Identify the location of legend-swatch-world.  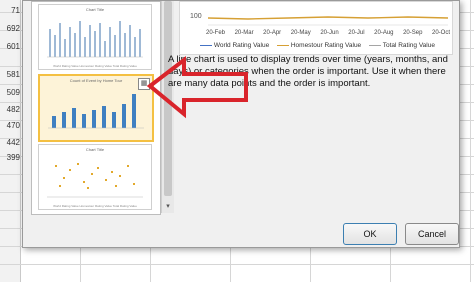
(206, 45).